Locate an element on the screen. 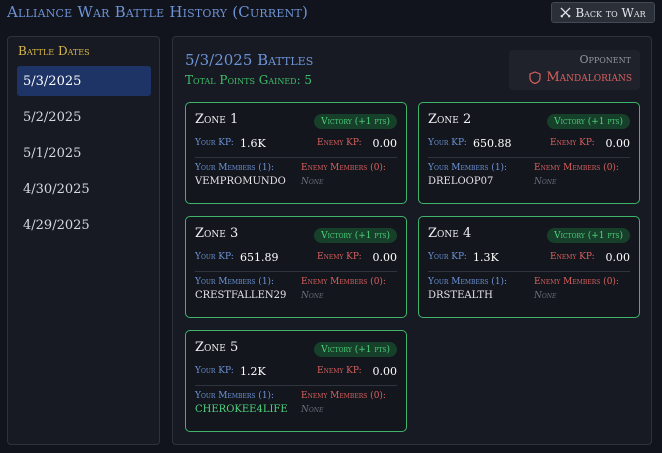 The height and width of the screenshot is (453, 662). date-label: 5/3/2025 is located at coordinates (52, 81).